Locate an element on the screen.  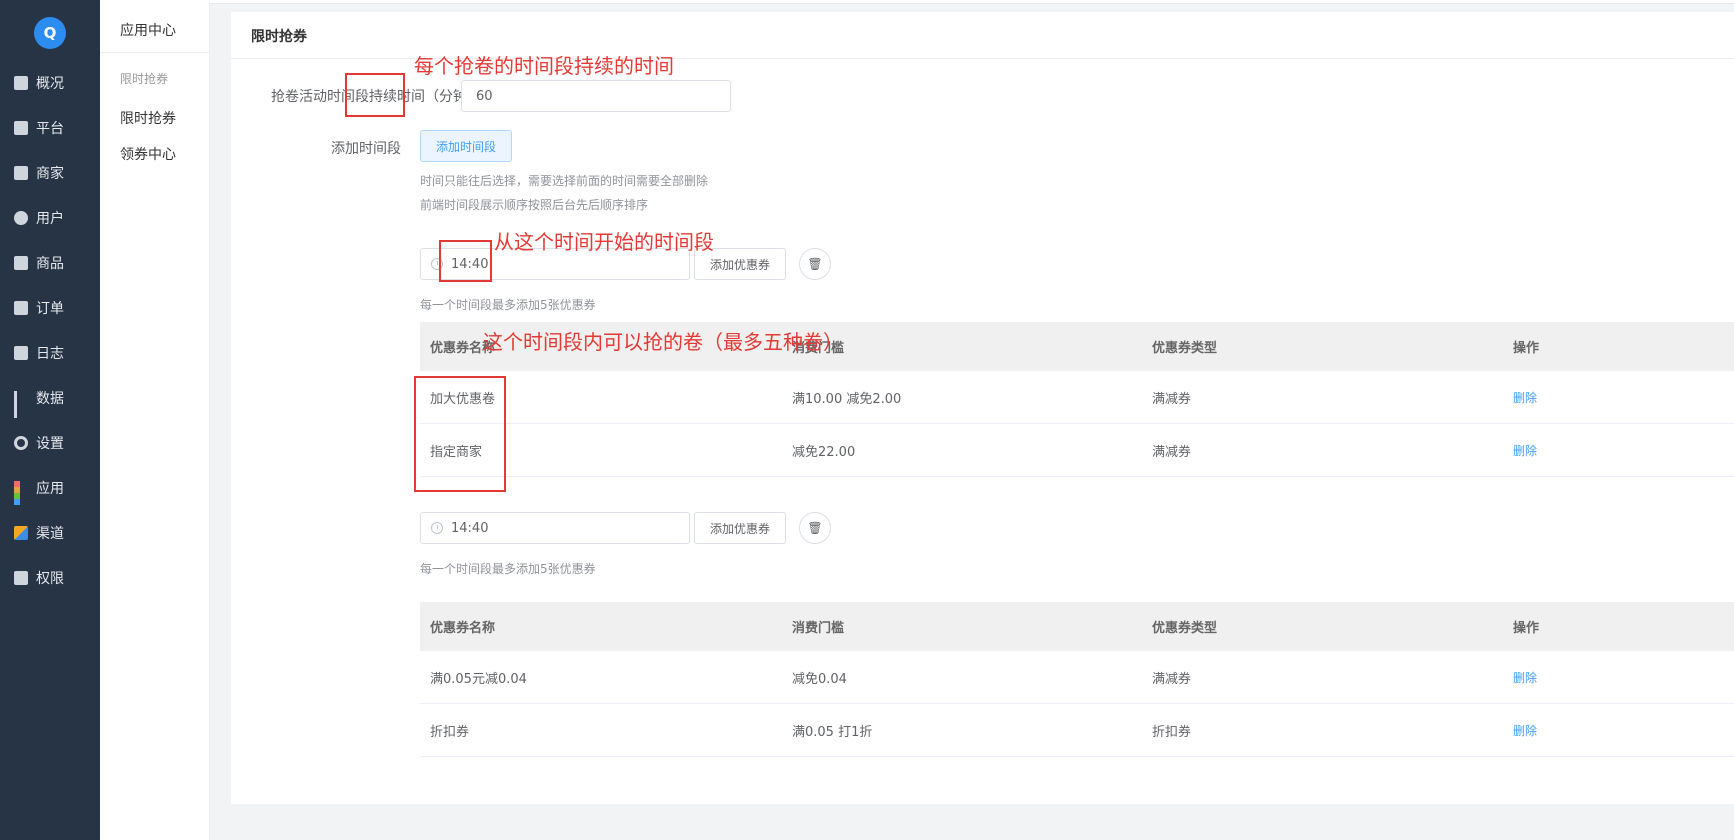
sidebar-item-label: 日志 is located at coordinates (50, 354).